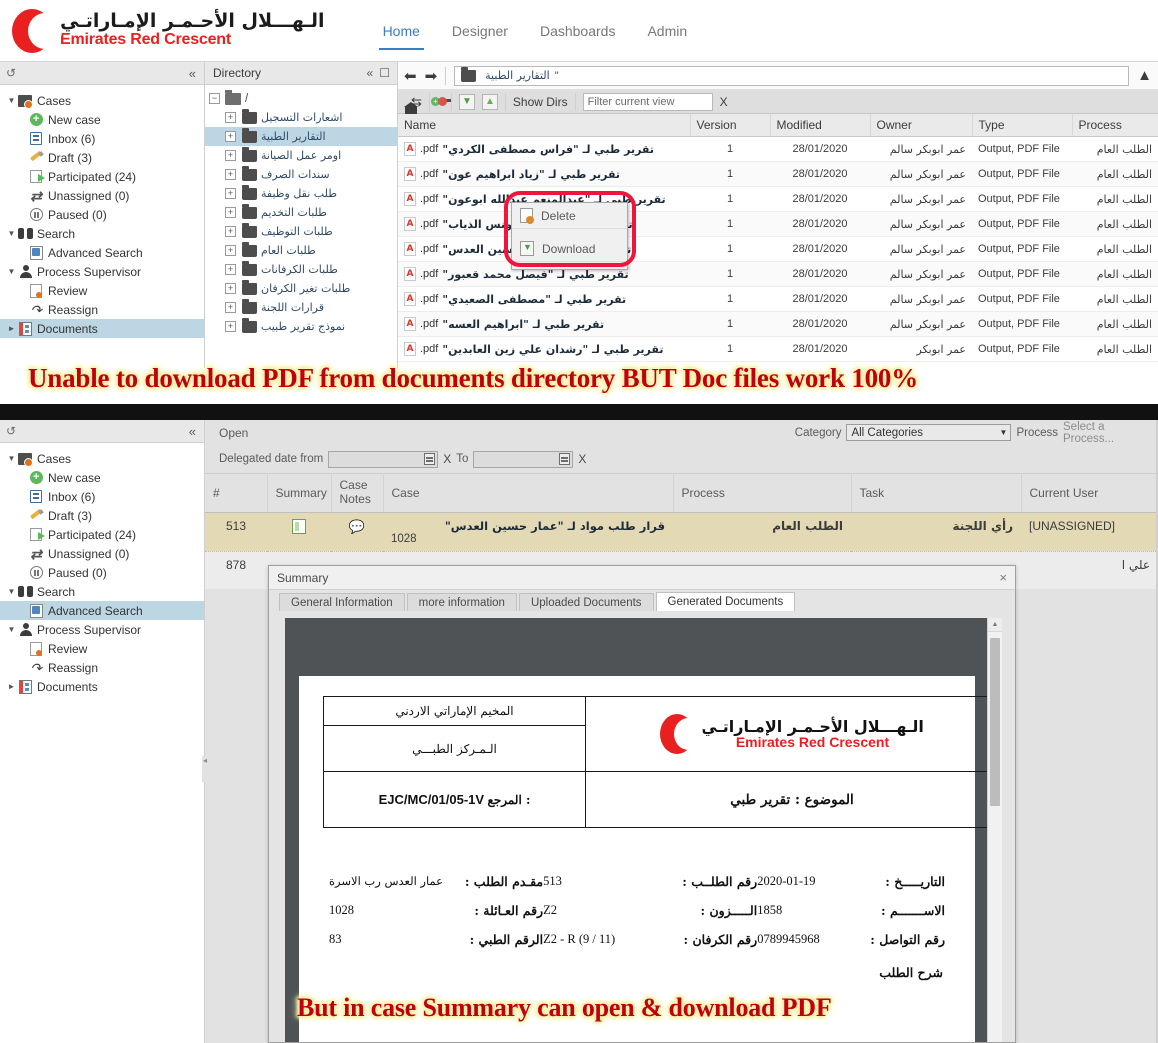  What do you see at coordinates (192, 73) in the screenshot?
I see `collapse-left-icon: «` at bounding box center [192, 73].